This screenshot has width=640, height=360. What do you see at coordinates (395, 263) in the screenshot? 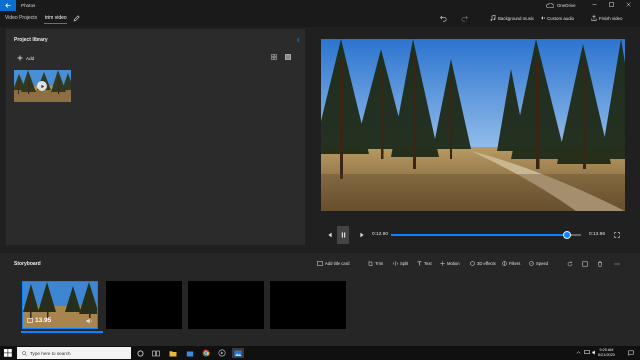
I see `split-icon` at bounding box center [395, 263].